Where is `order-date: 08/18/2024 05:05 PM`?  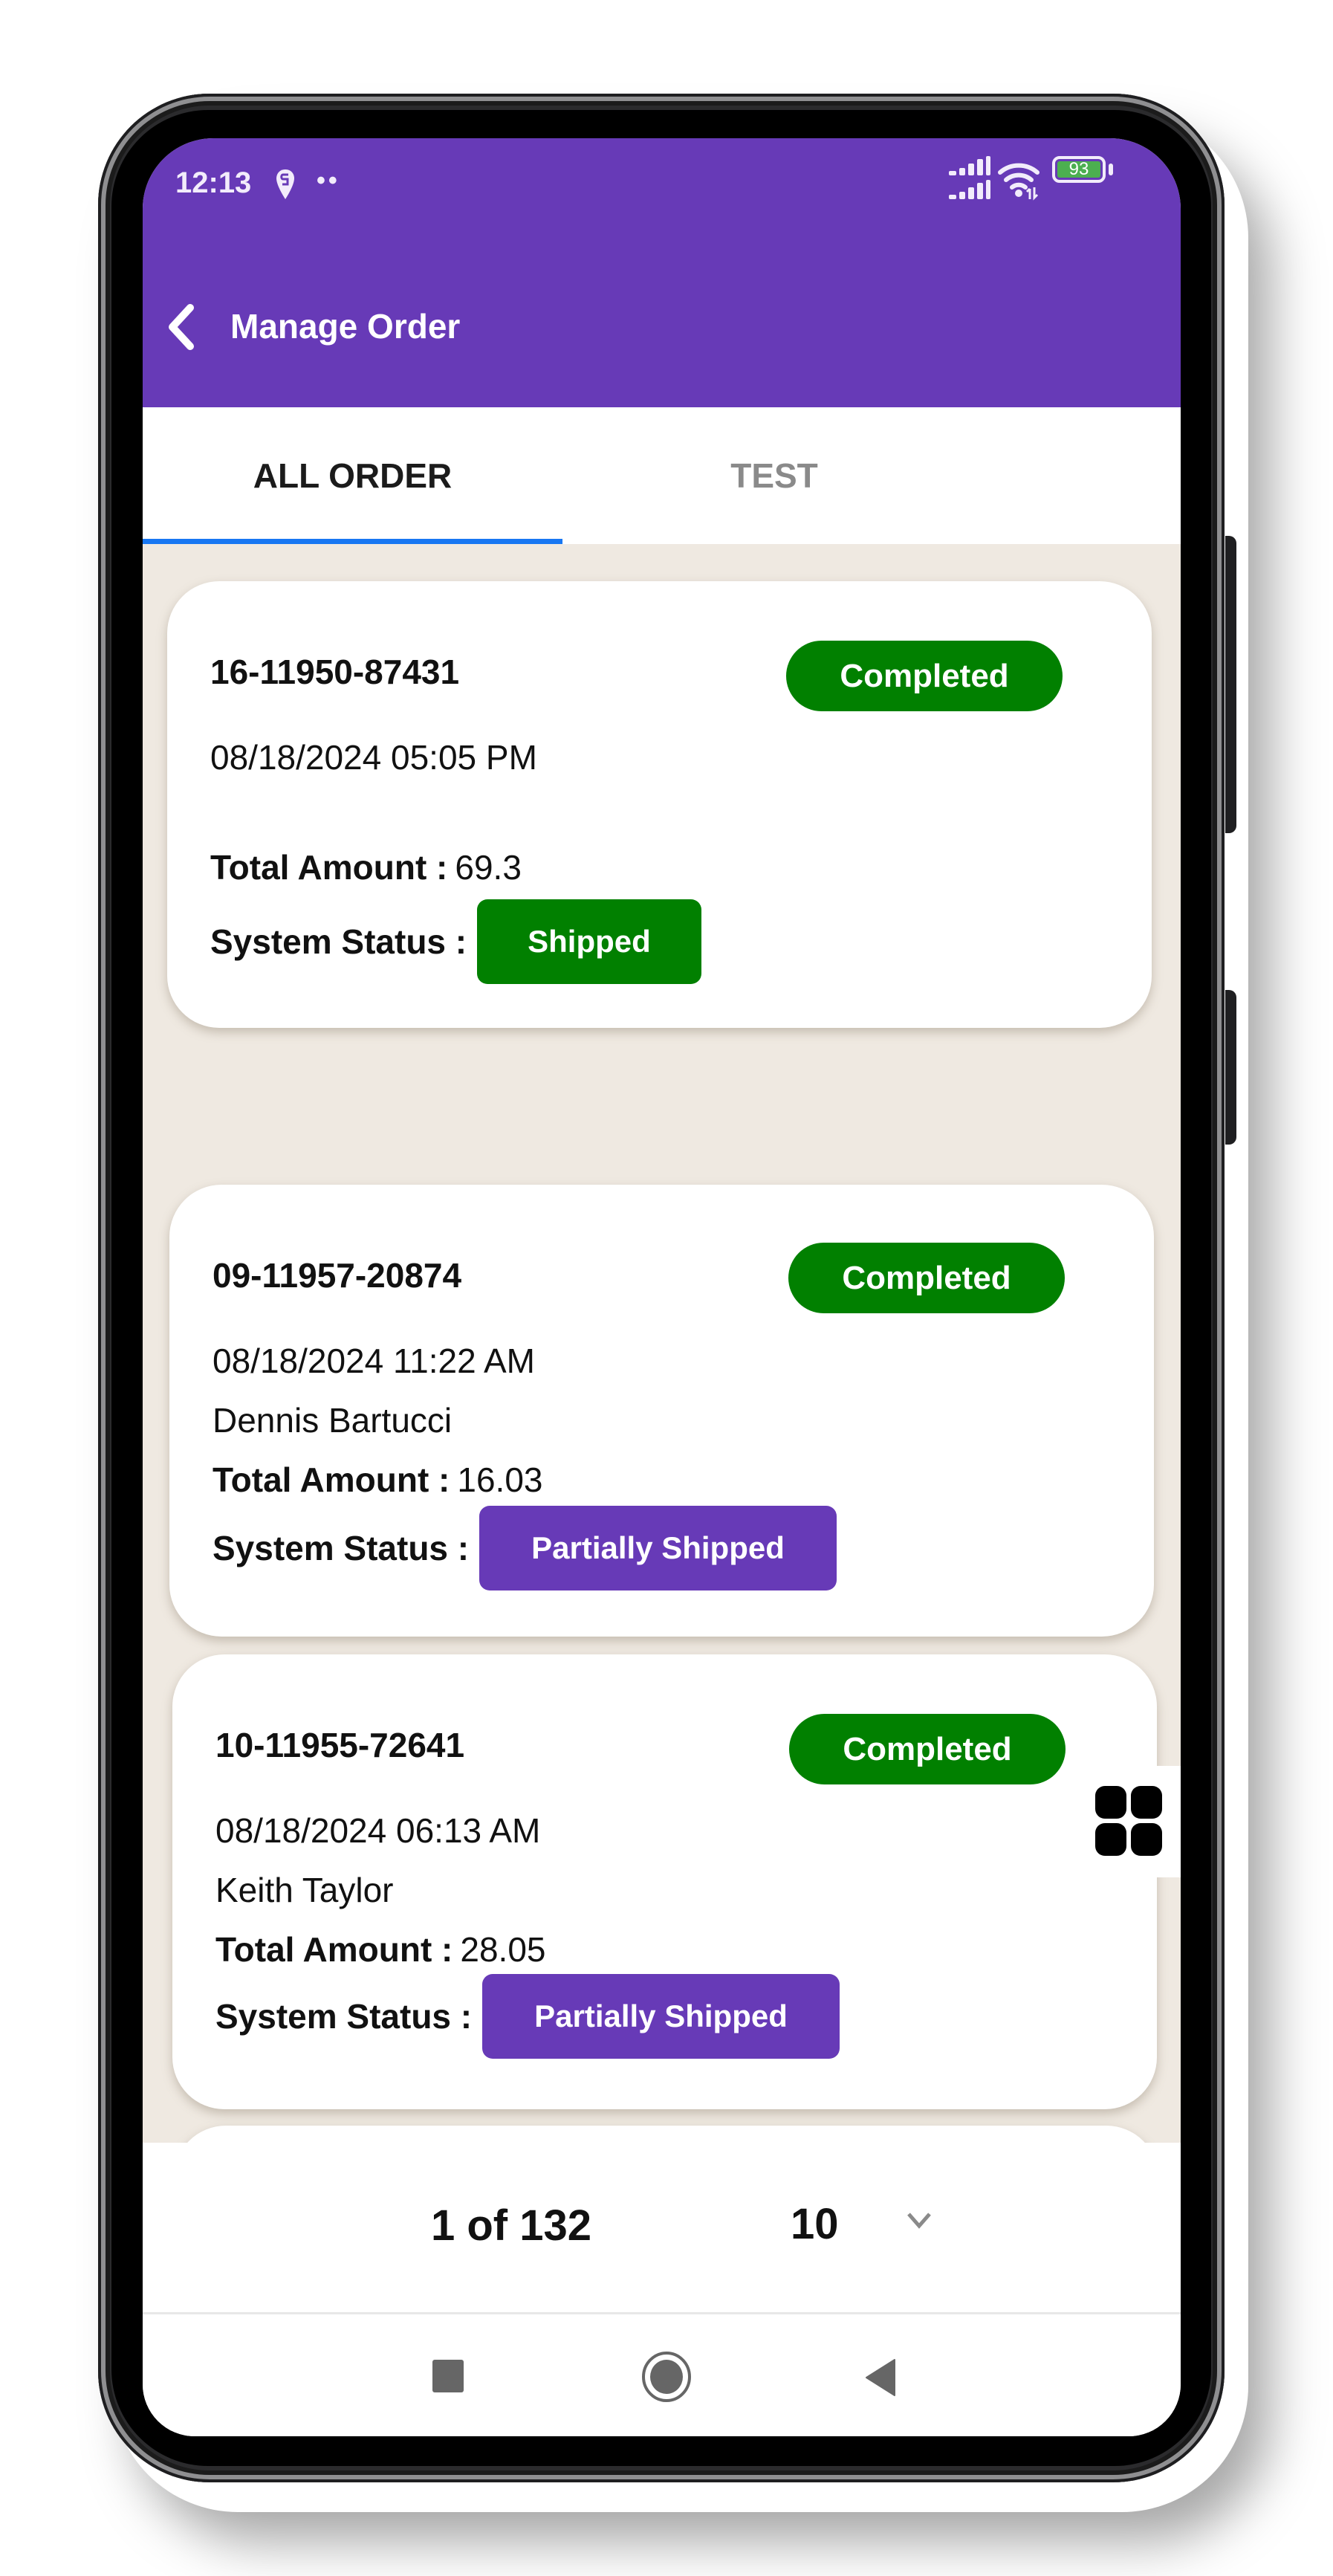
order-date: 08/18/2024 05:05 PM is located at coordinates (373, 757).